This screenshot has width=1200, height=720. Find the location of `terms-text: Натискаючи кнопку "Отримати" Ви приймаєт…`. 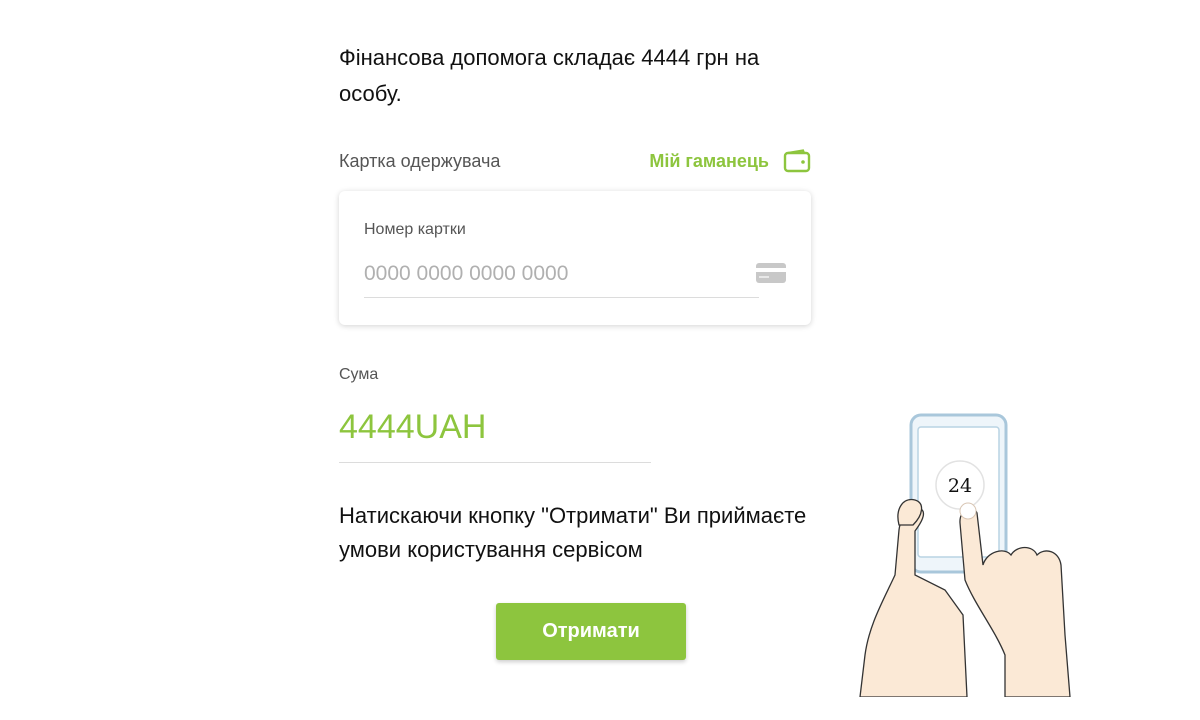

terms-text: Натискаючи кнопку "Отримати" Ви приймаєт… is located at coordinates (573, 532).